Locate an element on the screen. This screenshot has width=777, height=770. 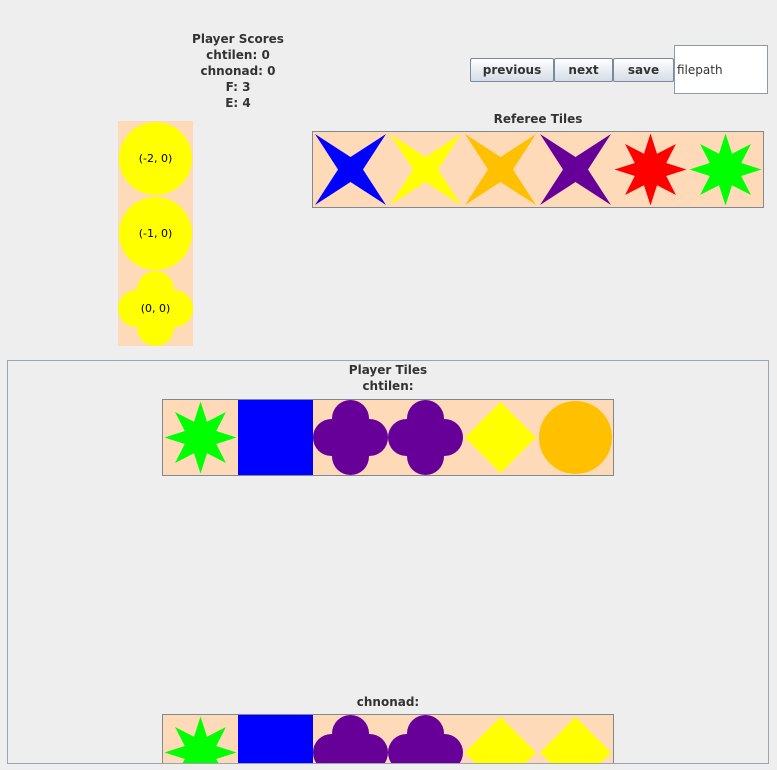
referee-tile-strip is located at coordinates (538, 169).